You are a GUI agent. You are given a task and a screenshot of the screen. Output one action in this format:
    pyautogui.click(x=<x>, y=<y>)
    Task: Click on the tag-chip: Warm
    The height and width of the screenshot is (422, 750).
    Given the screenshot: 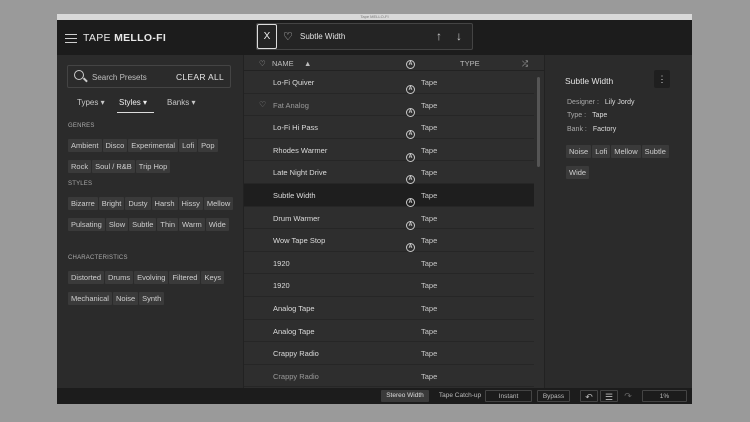 What is the action you would take?
    pyautogui.click(x=192, y=224)
    